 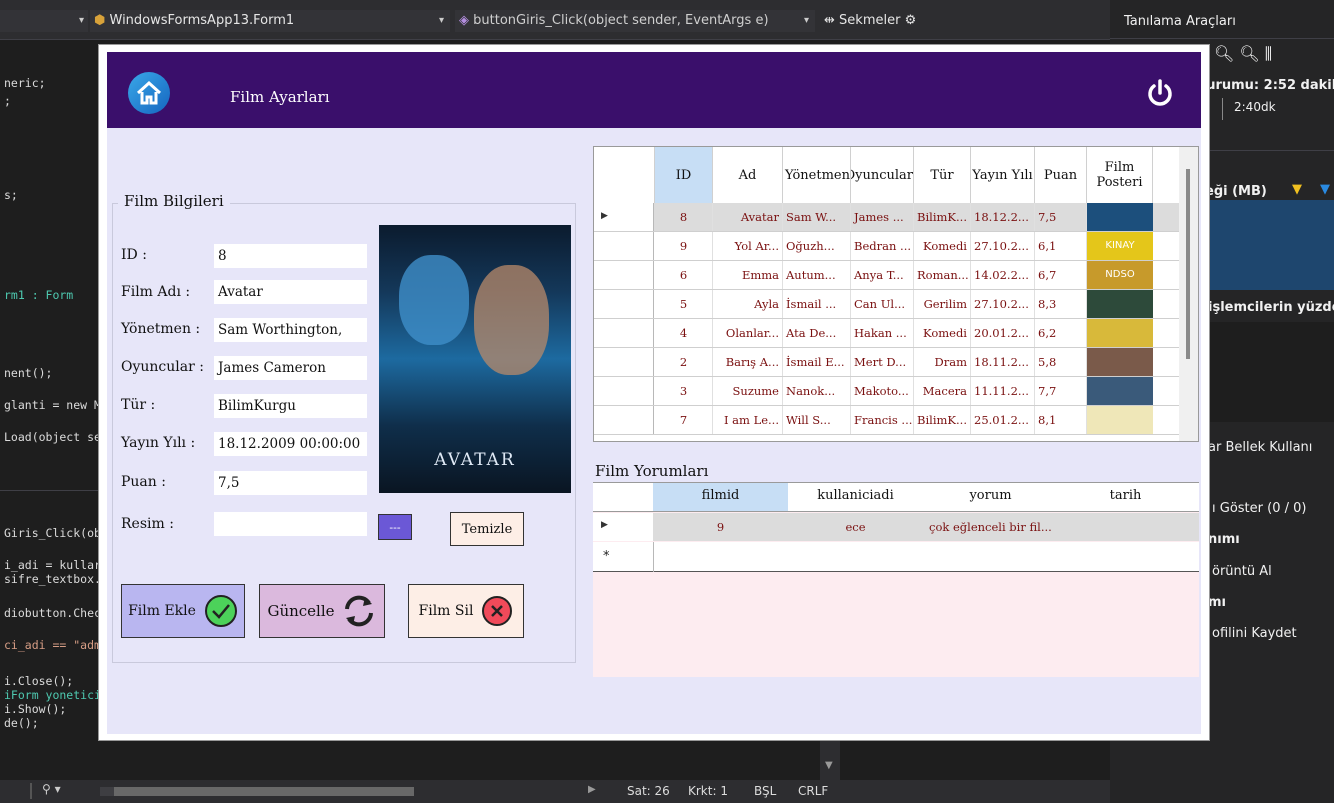 What do you see at coordinates (684, 304) in the screenshot?
I see `cell-id: 5` at bounding box center [684, 304].